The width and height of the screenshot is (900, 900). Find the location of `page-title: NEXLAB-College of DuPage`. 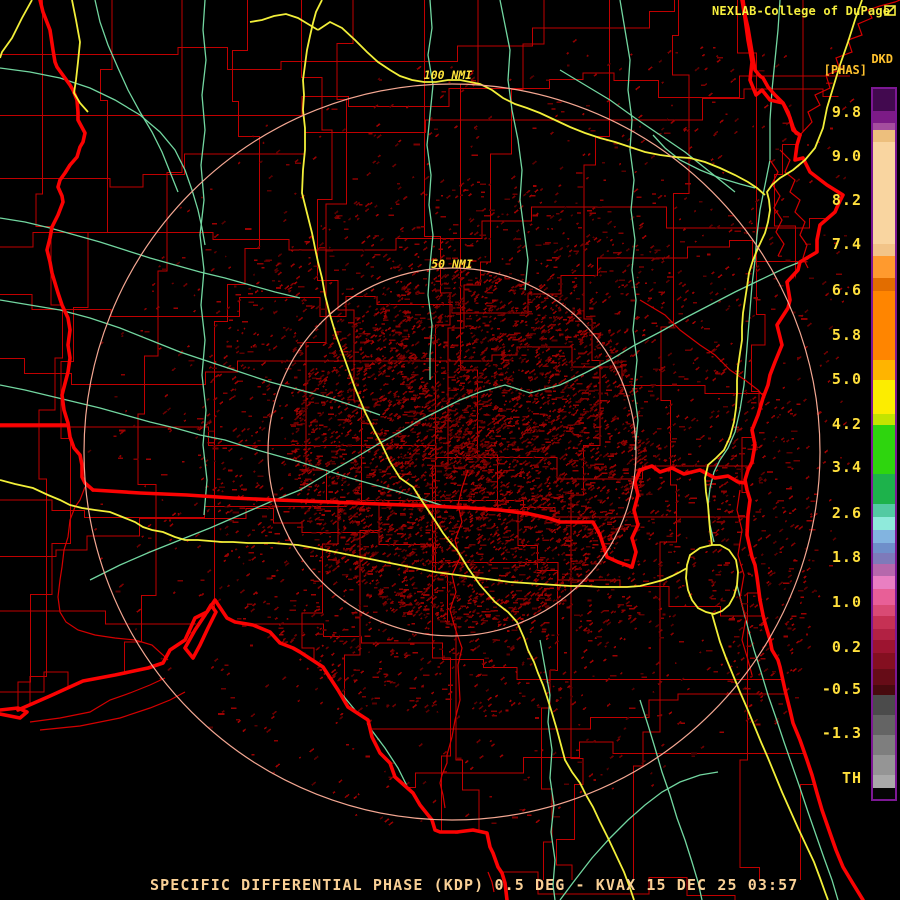

page-title: NEXLAB-College of DuPage is located at coordinates (801, 11).